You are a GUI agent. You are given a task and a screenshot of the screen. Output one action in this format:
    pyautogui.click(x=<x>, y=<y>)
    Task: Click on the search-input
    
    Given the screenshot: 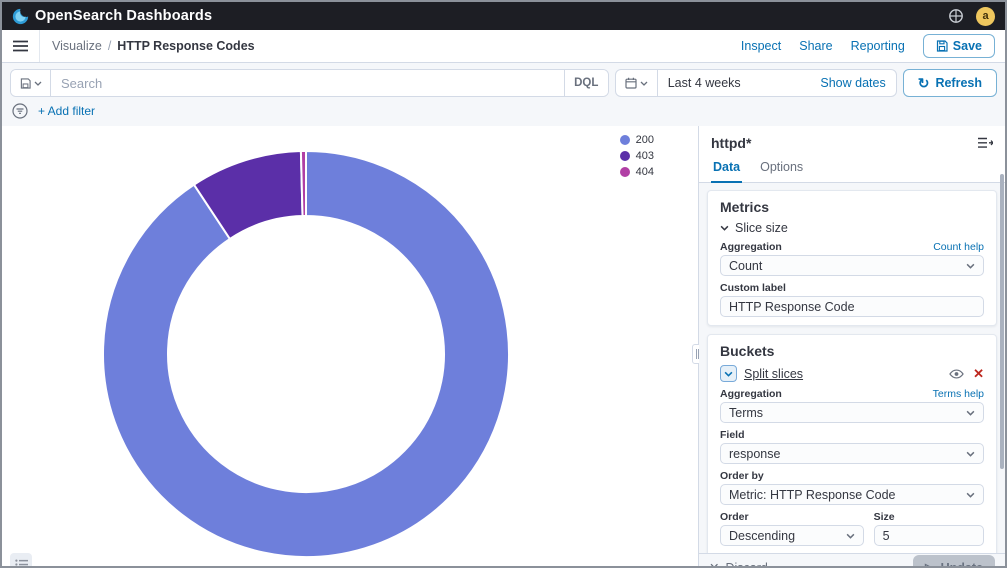 What is the action you would take?
    pyautogui.click(x=307, y=83)
    